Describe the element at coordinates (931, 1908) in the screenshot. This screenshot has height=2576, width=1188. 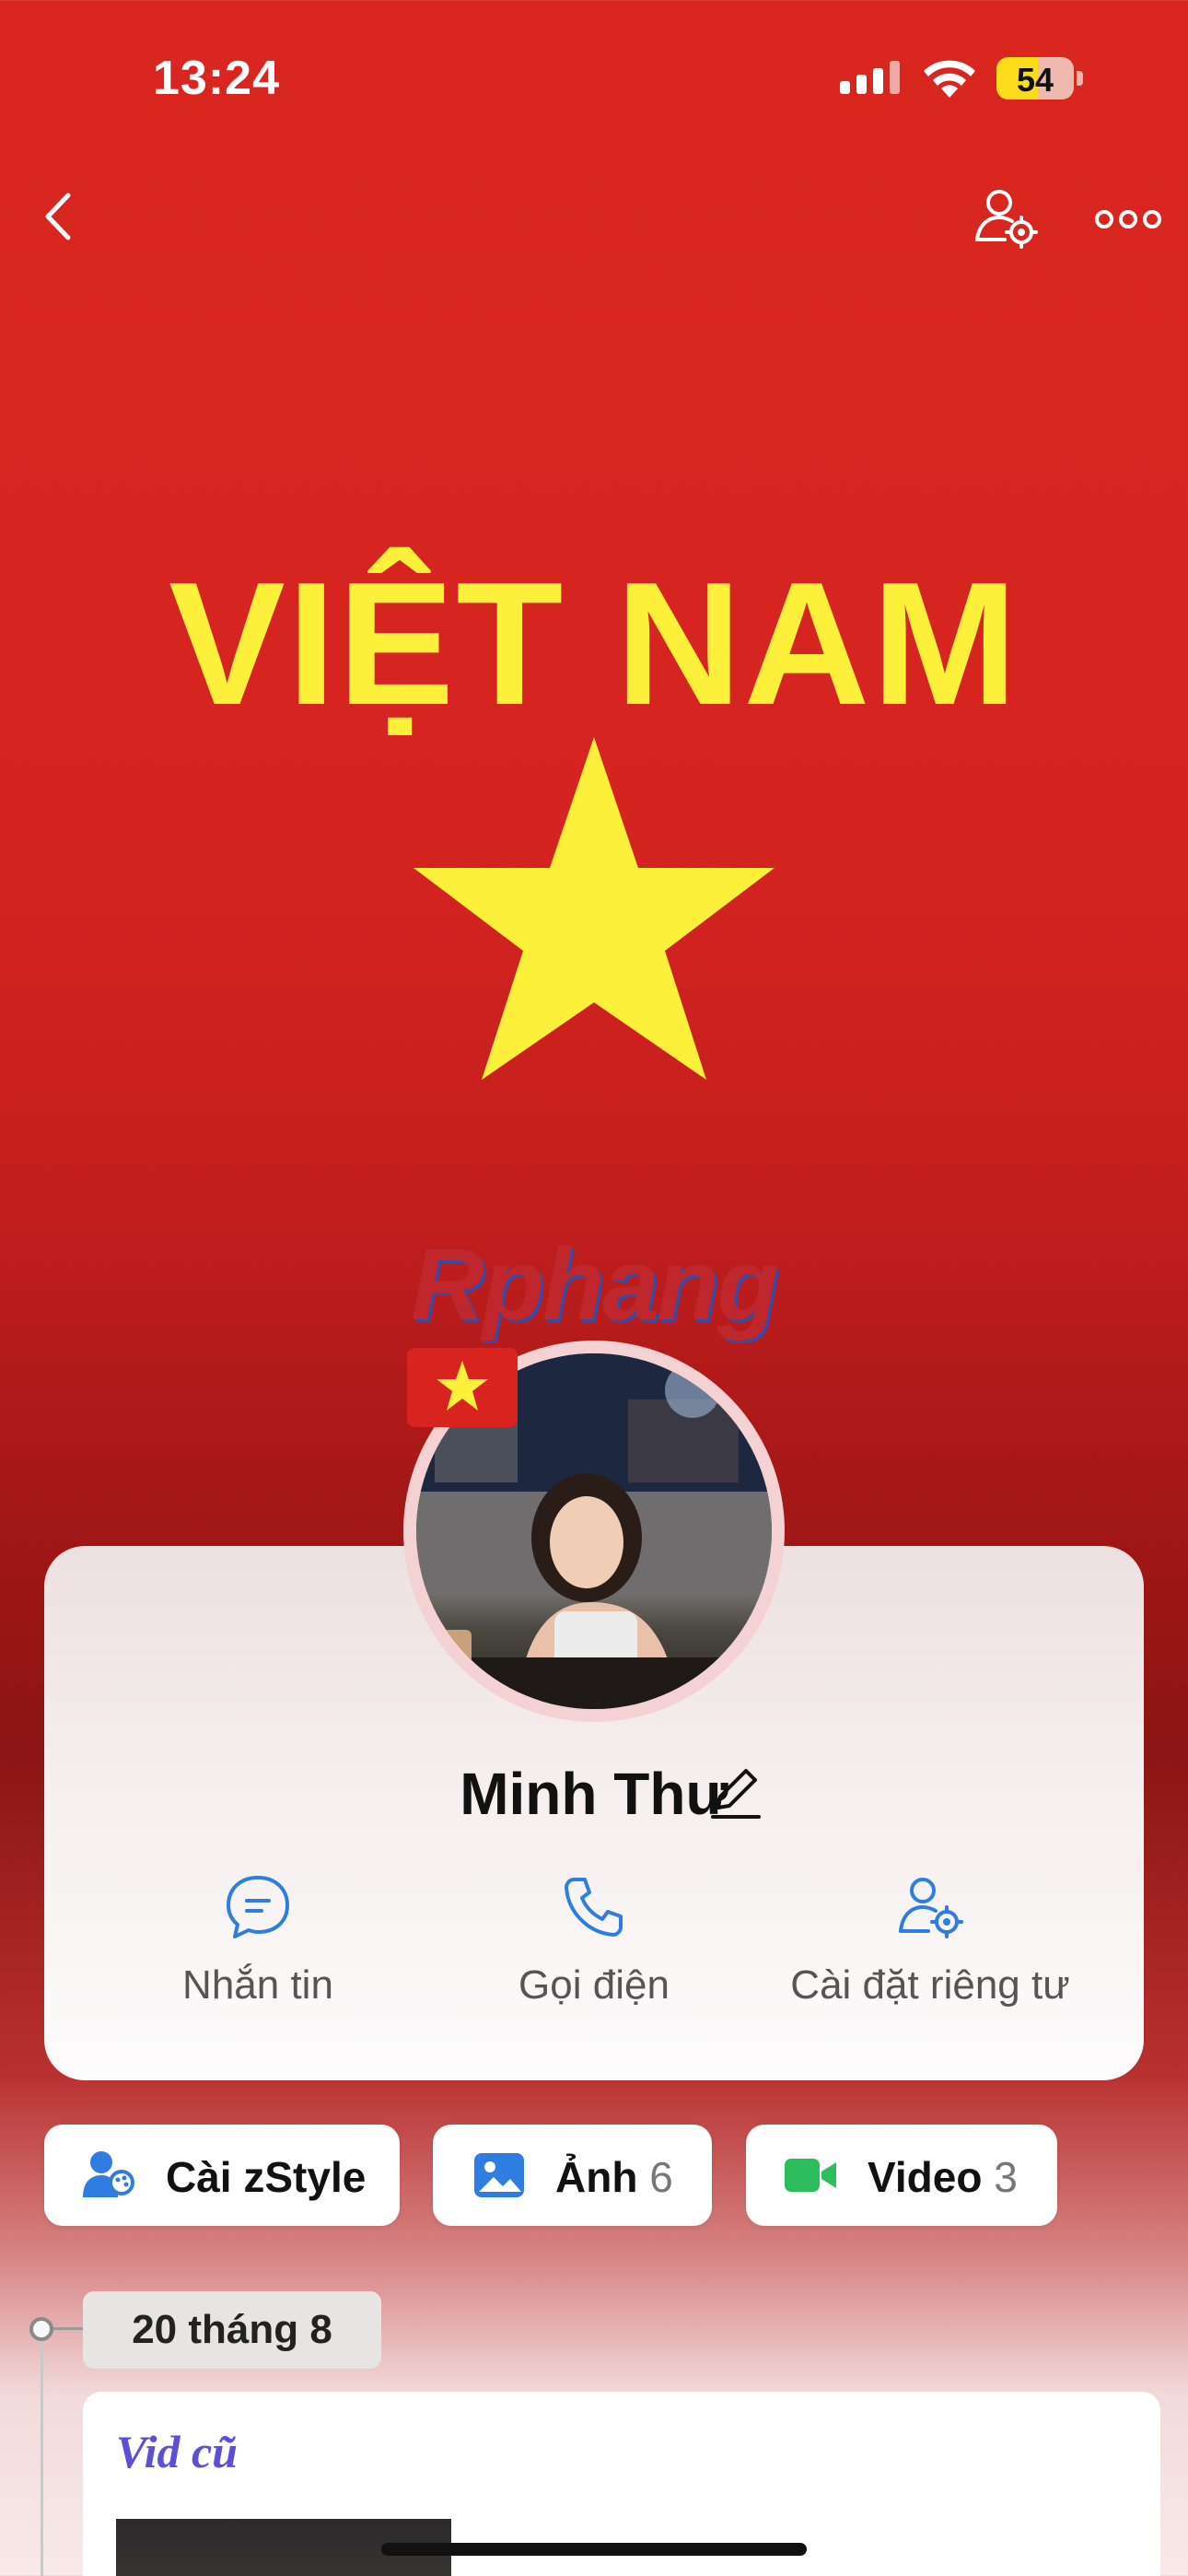
I see `user-settings-icon` at that location.